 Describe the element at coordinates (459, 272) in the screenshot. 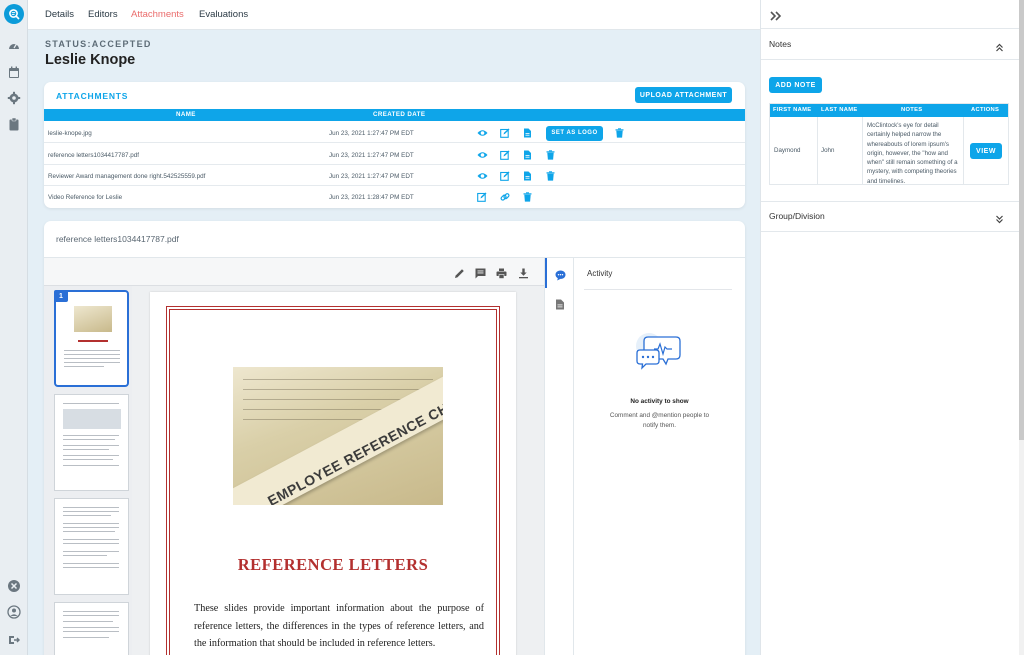

I see `annotate-pen-icon` at that location.